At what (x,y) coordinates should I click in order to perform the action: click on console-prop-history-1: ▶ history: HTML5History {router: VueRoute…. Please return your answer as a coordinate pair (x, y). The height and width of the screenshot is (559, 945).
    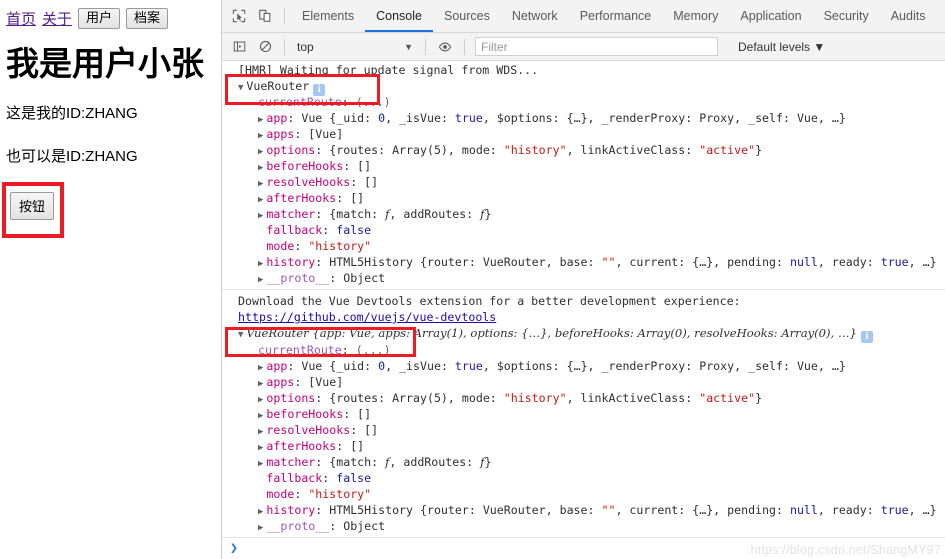
    Looking at the image, I should click on (583, 262).